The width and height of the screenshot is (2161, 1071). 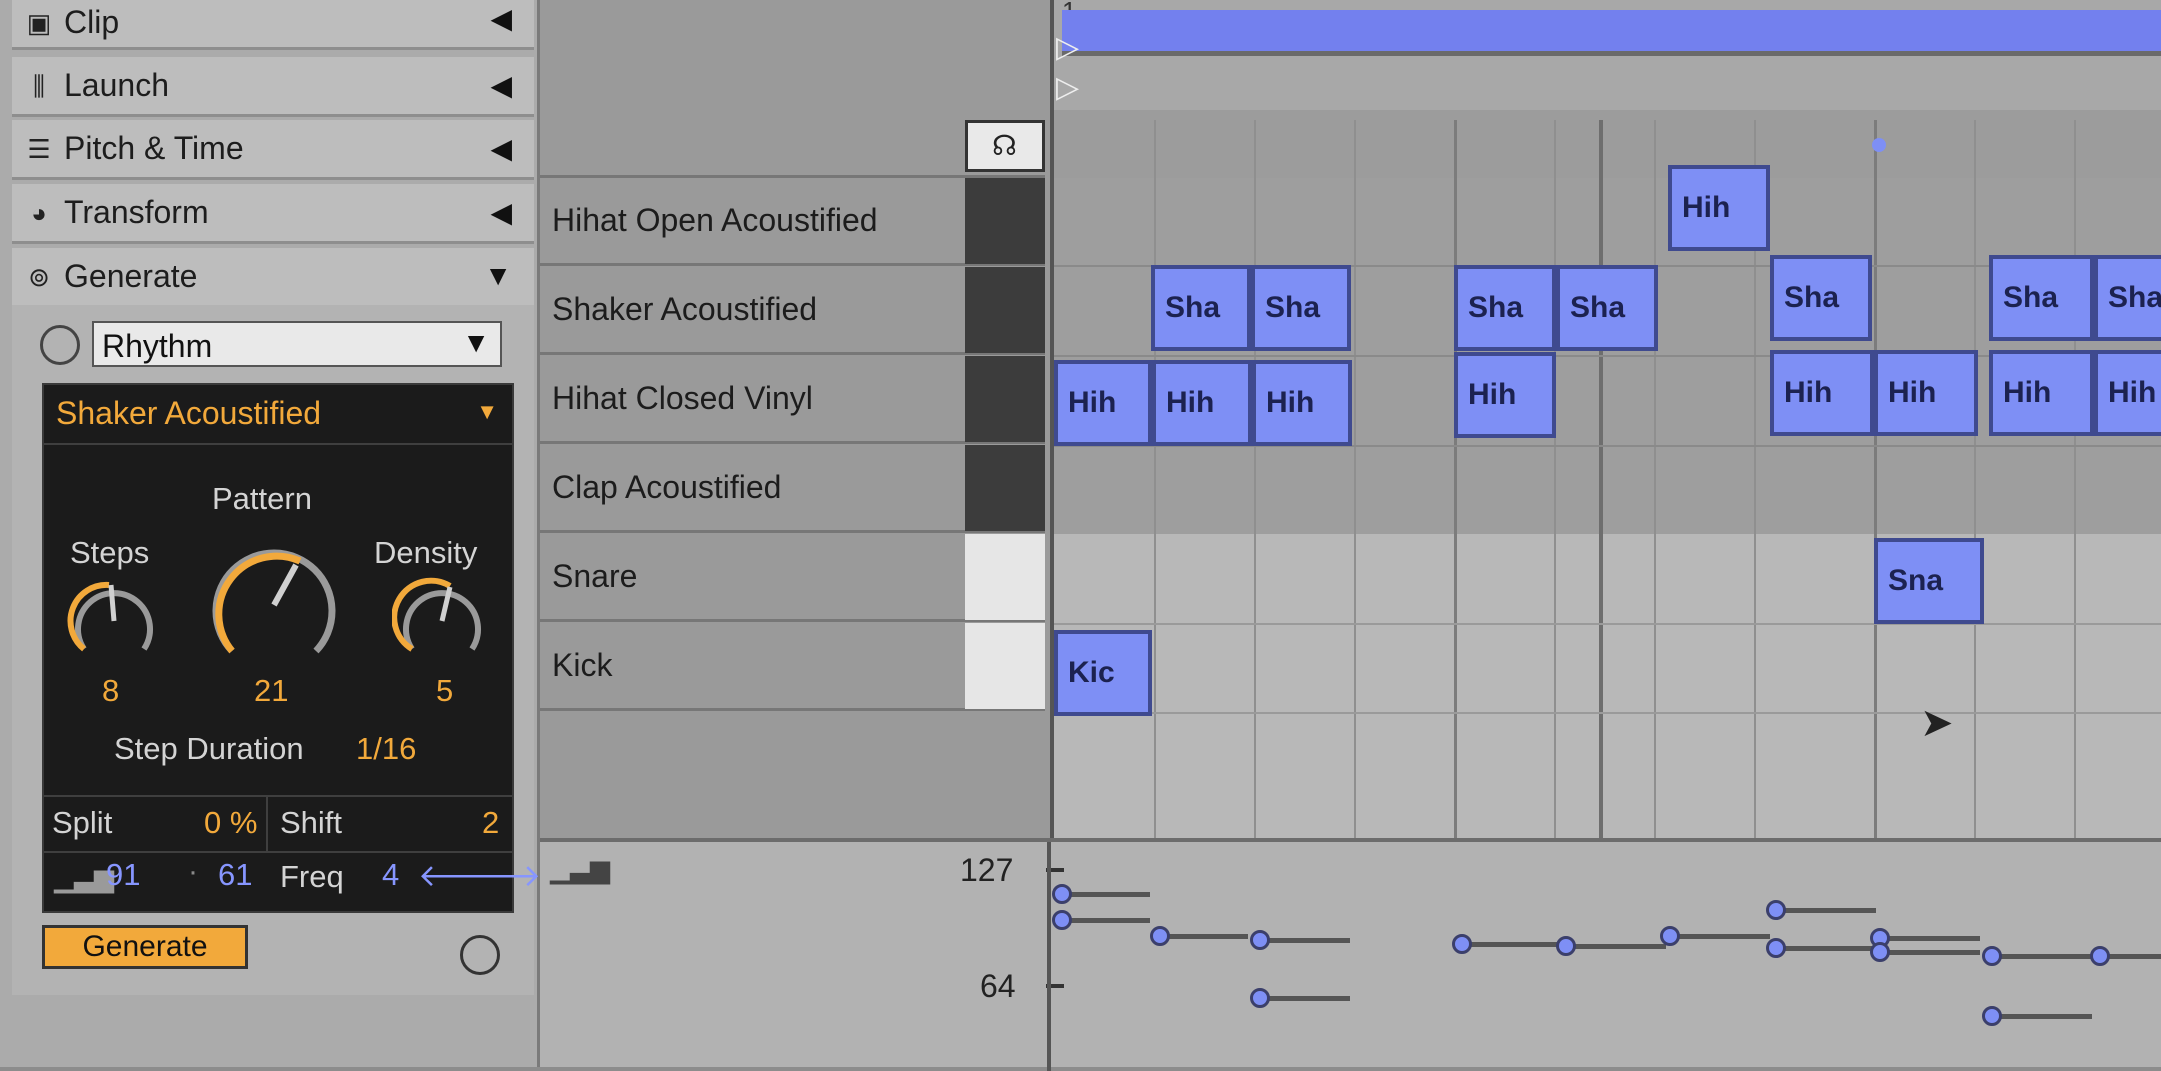 I want to click on marker-dot, so click(x=1879, y=145).